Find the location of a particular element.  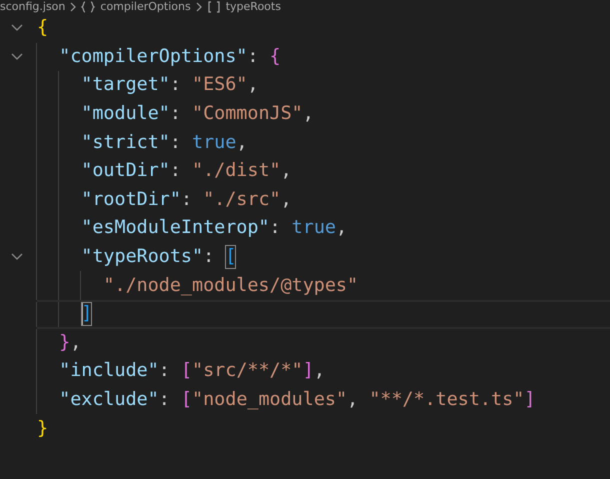

code-line: "exclude": ["node_modules", "**/*.test.ts"] is located at coordinates (297, 400).